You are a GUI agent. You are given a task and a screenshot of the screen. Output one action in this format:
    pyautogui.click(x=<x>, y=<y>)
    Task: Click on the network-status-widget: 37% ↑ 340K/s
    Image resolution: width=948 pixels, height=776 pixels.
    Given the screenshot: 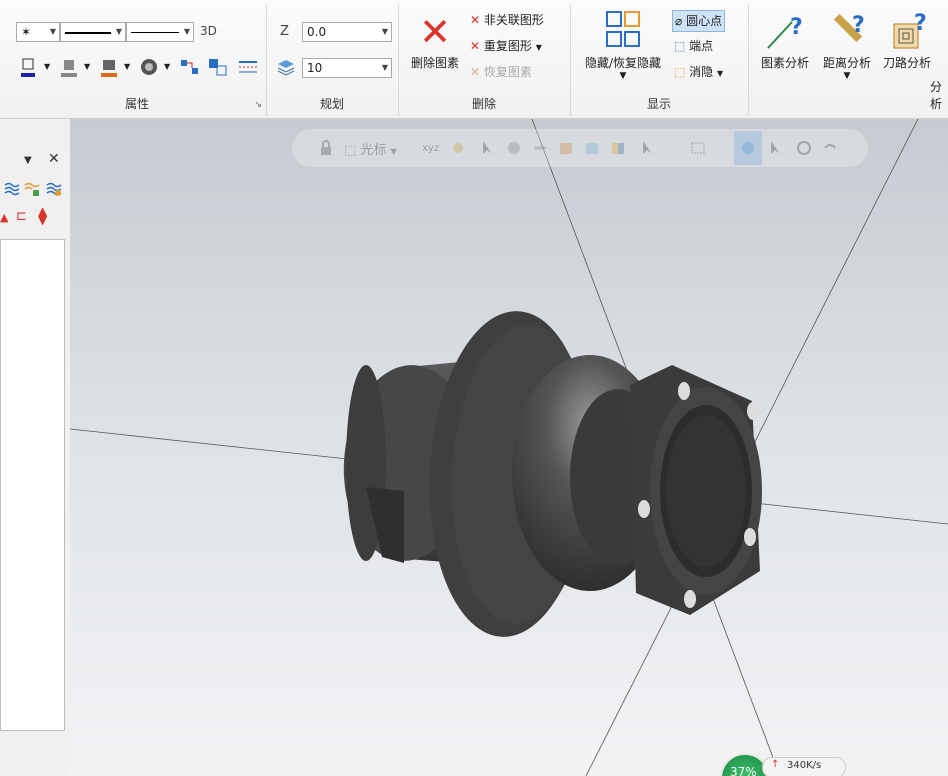 What is the action you would take?
    pyautogui.click(x=784, y=764)
    